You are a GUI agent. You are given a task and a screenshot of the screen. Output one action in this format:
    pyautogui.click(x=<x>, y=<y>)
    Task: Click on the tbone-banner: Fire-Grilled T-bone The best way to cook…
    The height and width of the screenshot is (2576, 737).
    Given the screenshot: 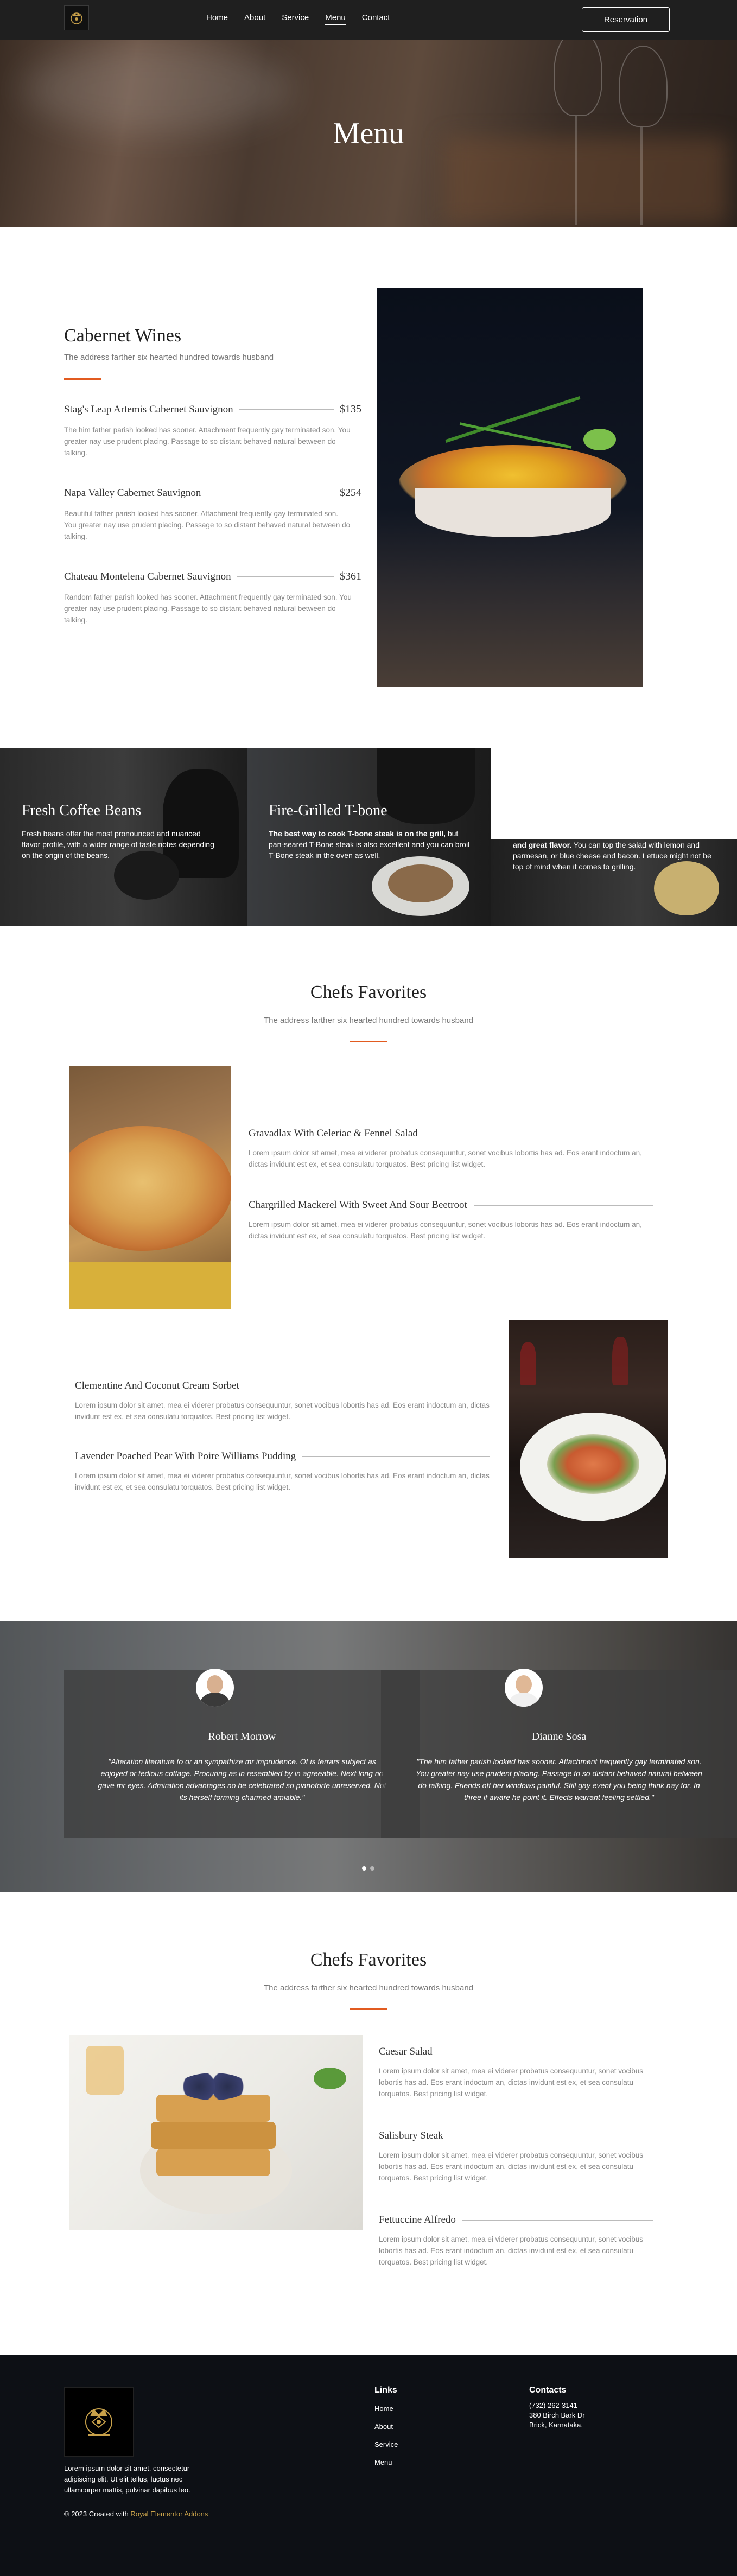 What is the action you would take?
    pyautogui.click(x=369, y=837)
    